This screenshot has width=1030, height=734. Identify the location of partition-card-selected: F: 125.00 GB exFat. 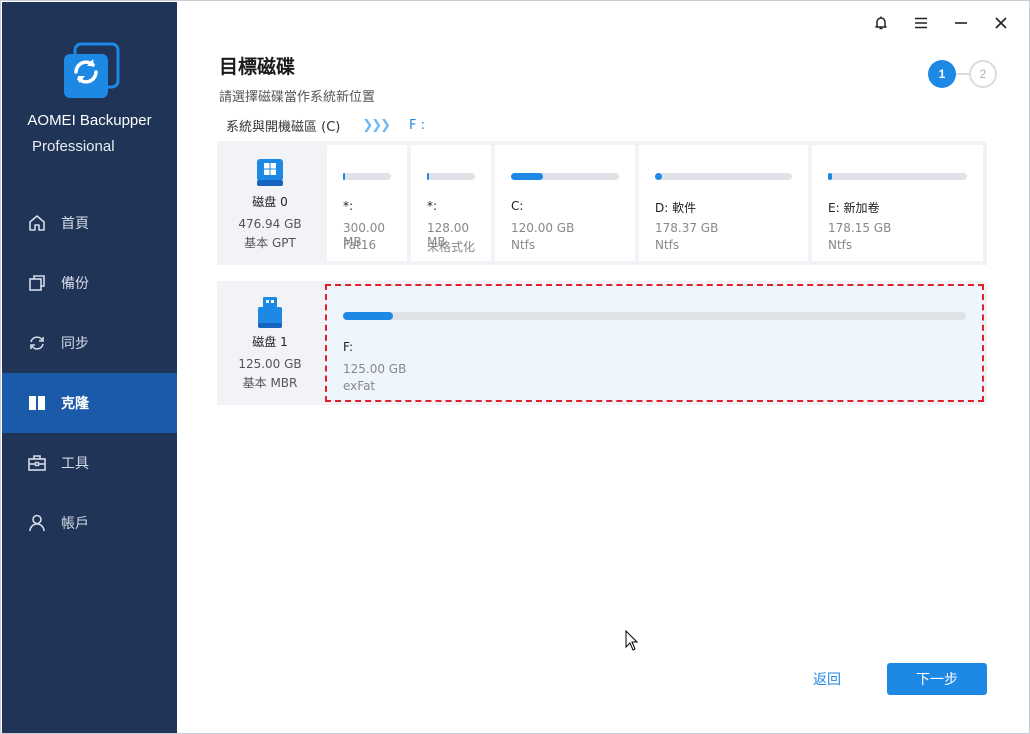
(654, 343).